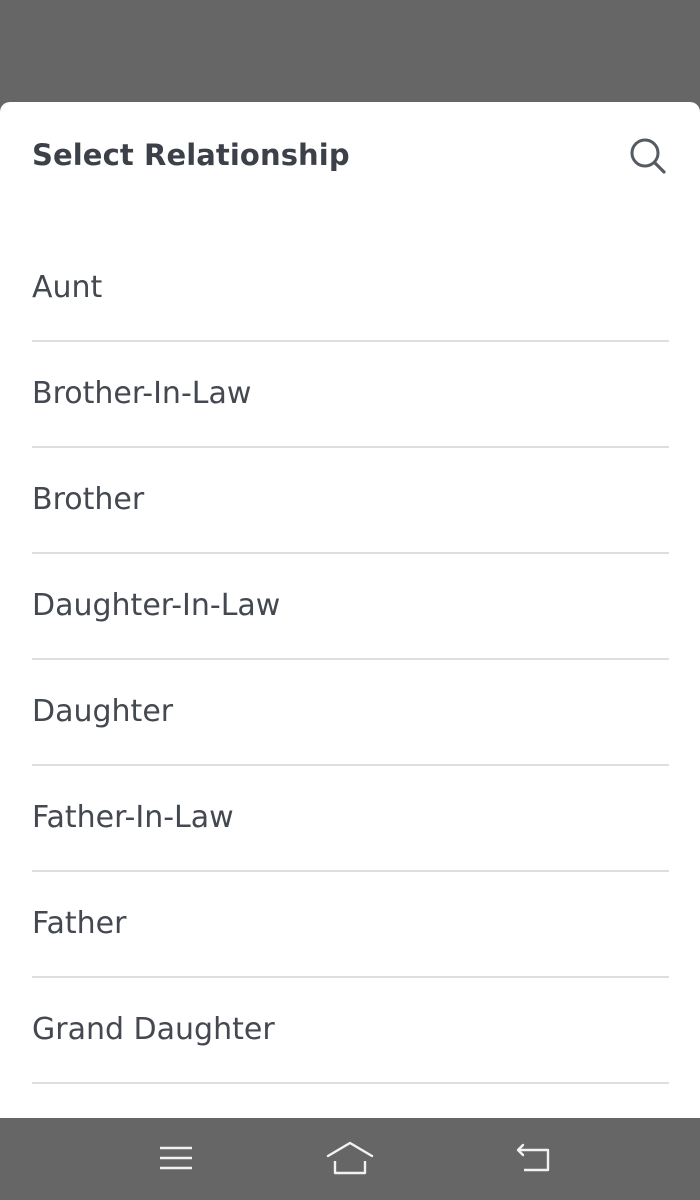 The height and width of the screenshot is (1200, 700). Describe the element at coordinates (351, 157) in the screenshot. I see `sheet-header: Select Relationship` at that location.